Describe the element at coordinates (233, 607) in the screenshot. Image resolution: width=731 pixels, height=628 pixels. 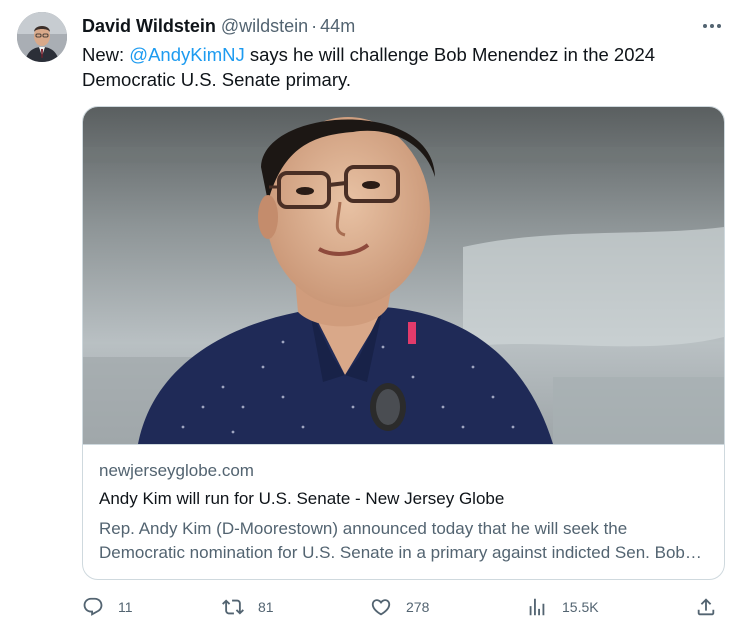
I see `repost-icon` at that location.